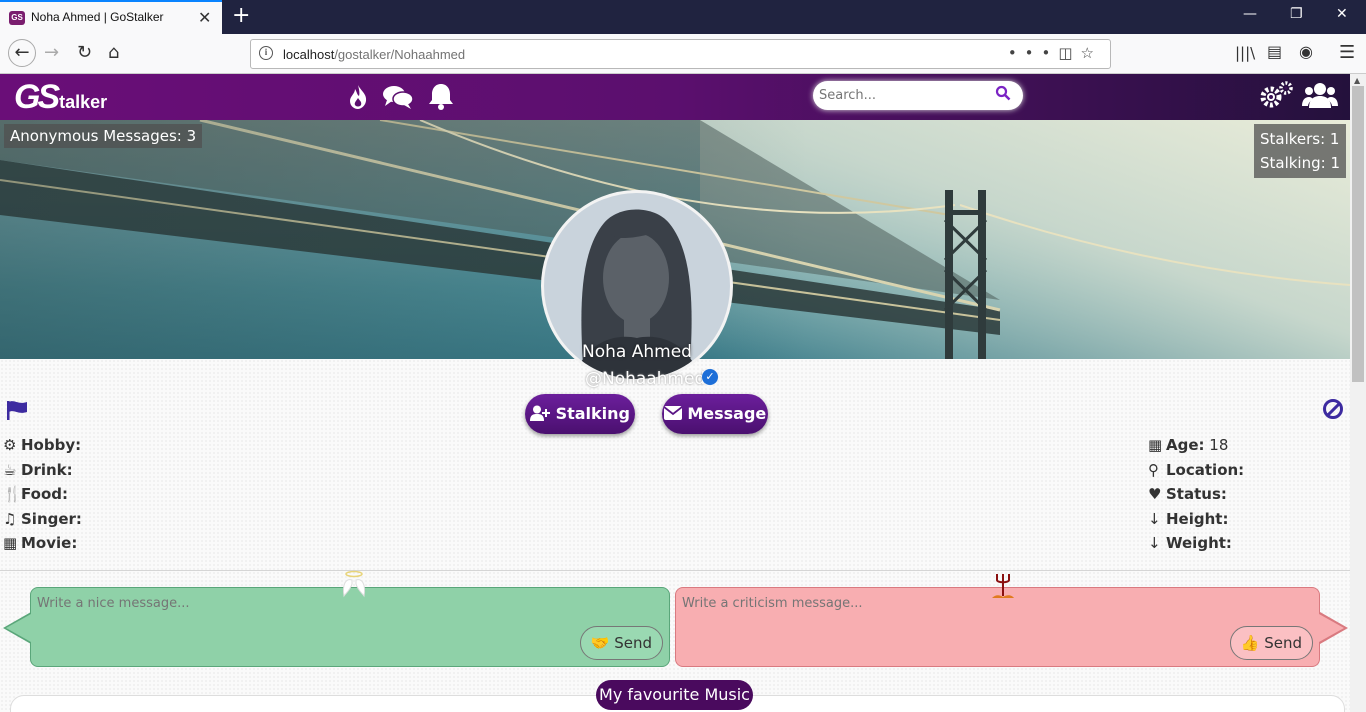 This screenshot has width=1366, height=712. What do you see at coordinates (1250, 14) in the screenshot?
I see `minimize-icon: —` at bounding box center [1250, 14].